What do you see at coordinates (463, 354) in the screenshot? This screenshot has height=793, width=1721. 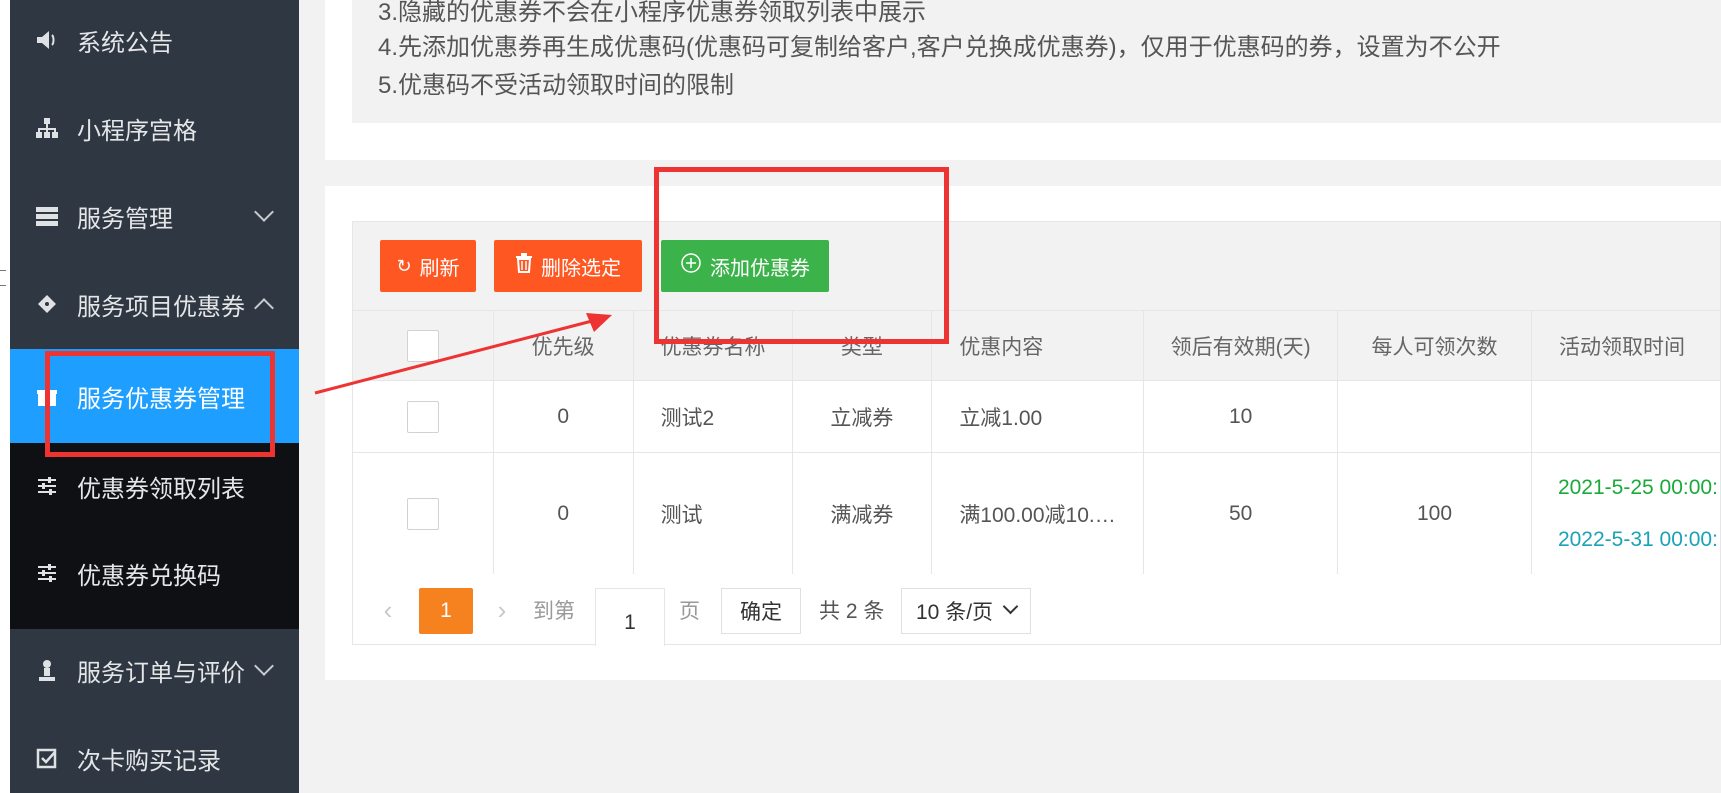 I see `annotation-arrow` at bounding box center [463, 354].